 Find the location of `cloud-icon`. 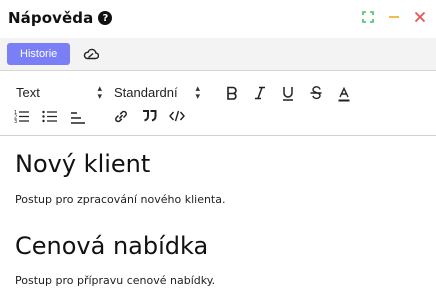

cloud-icon is located at coordinates (91, 54).